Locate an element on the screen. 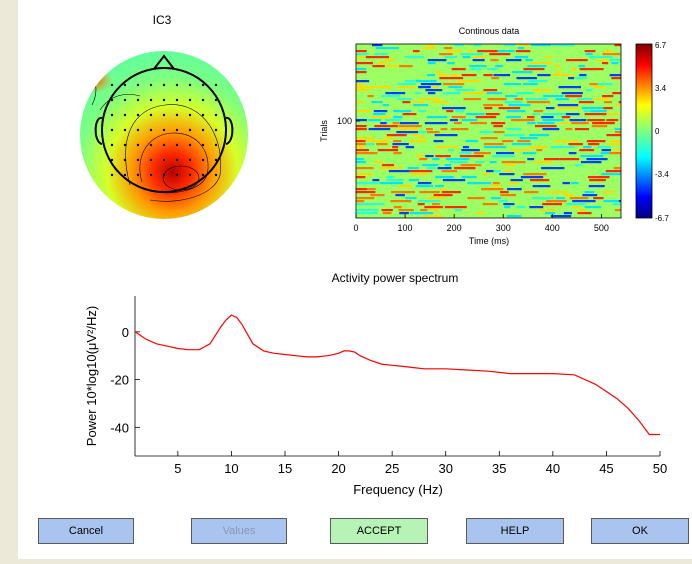 The width and height of the screenshot is (692, 564). x-tick-label: 40 is located at coordinates (553, 468).